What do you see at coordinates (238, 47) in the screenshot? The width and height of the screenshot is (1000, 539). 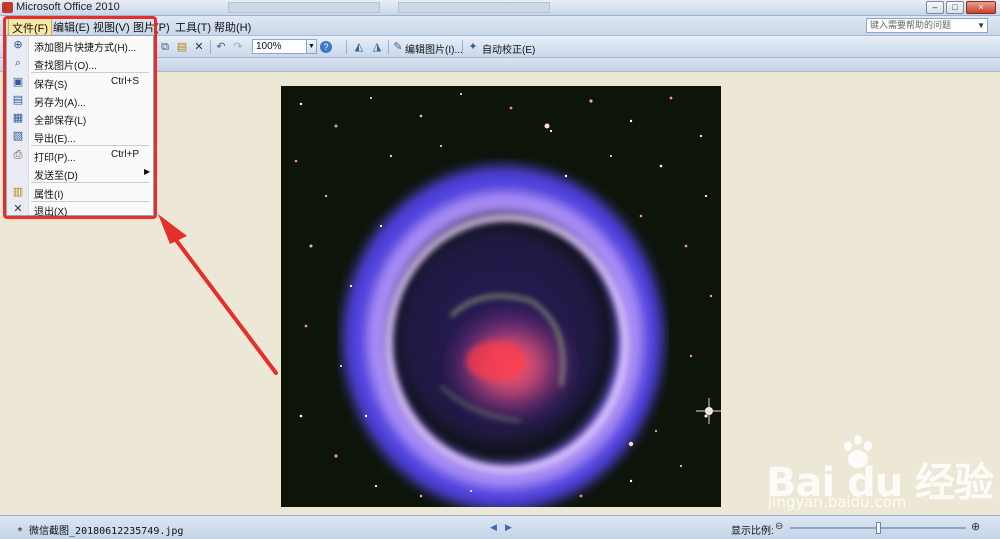 I see `redo-icon: ↷` at bounding box center [238, 47].